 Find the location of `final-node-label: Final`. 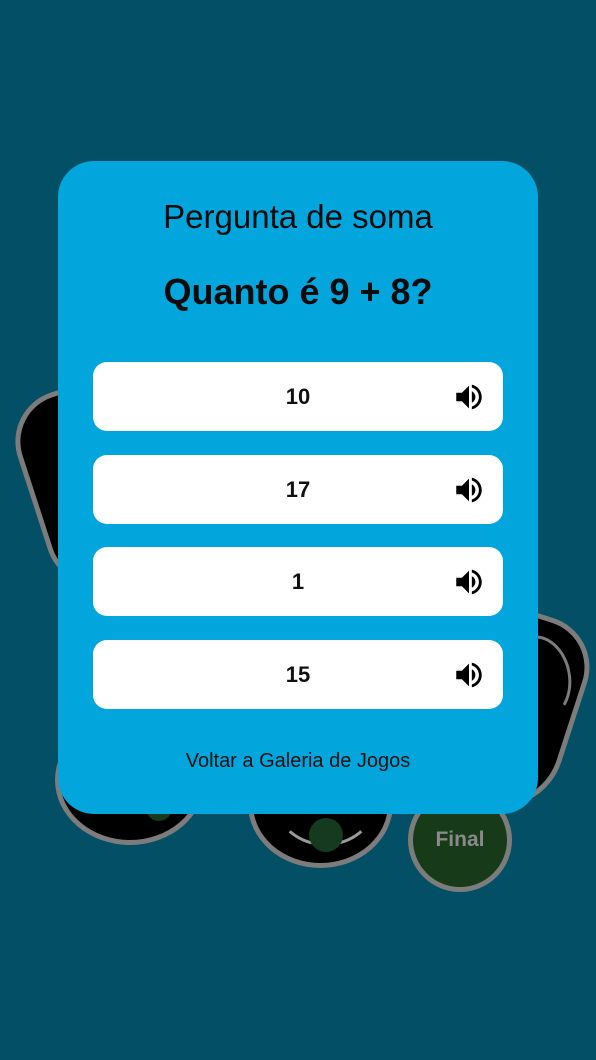

final-node-label: Final is located at coordinates (460, 839).